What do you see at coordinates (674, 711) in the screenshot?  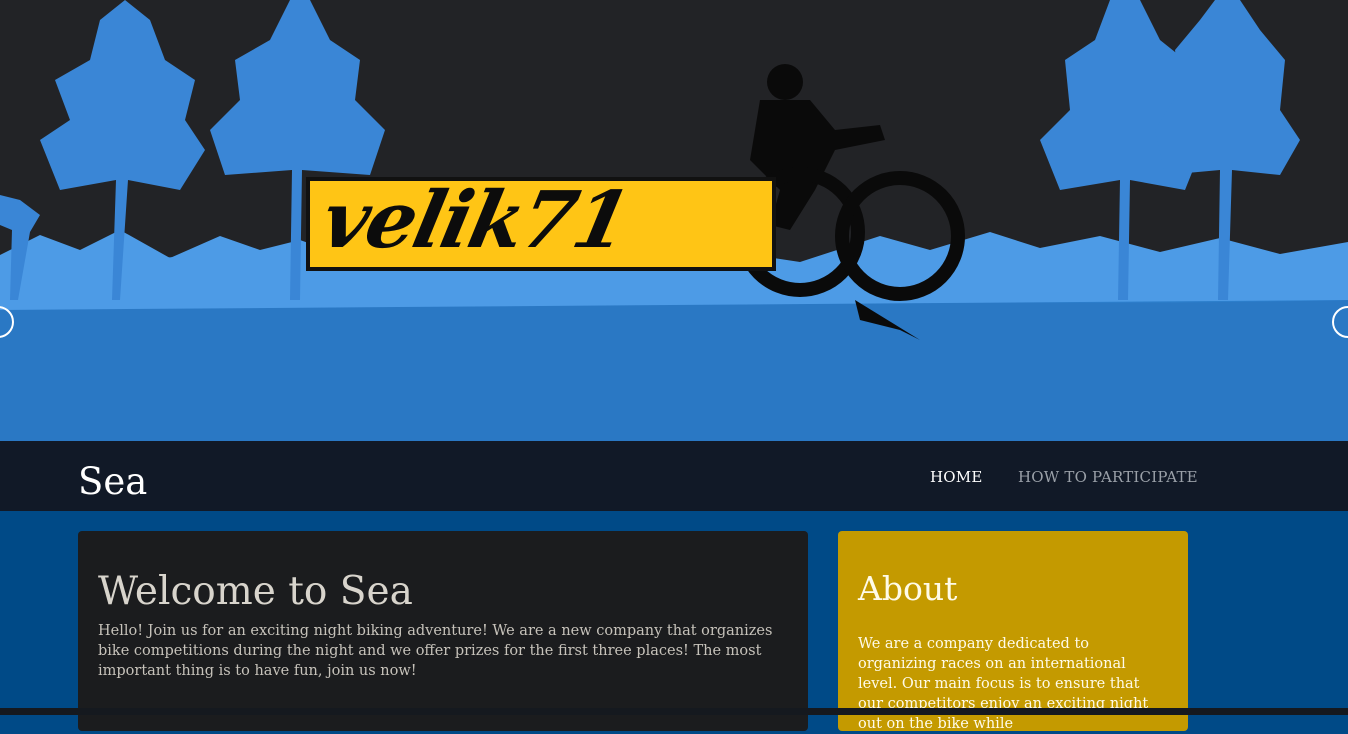 I see `bottom-edge` at bounding box center [674, 711].